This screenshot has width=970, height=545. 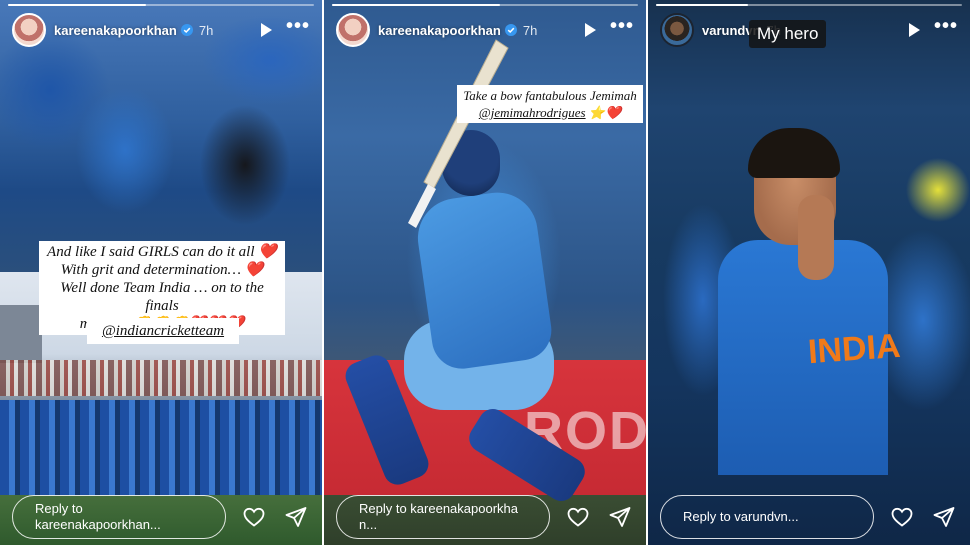 I want to click on caption-line: @jemimahrodrigues ⭐❤️, so click(x=550, y=112).